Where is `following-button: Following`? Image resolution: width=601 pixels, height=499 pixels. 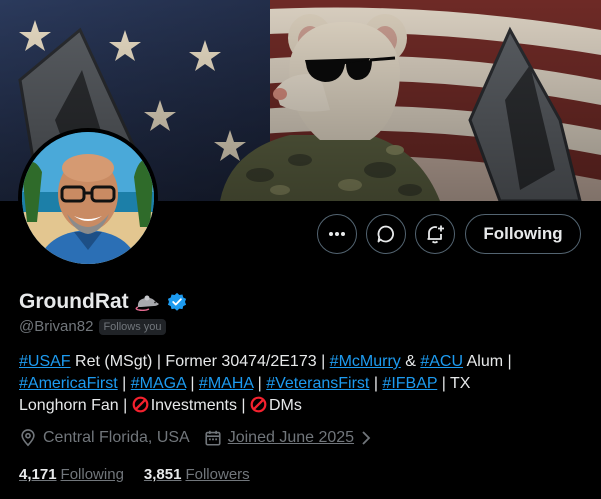
following-button: Following is located at coordinates (523, 234).